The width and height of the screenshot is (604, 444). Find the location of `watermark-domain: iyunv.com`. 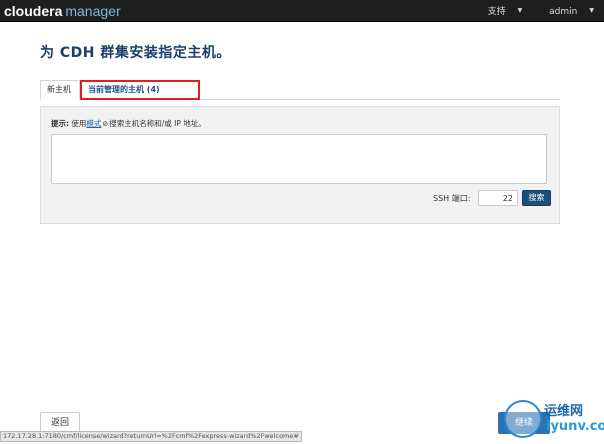

watermark-domain: iyunv.com is located at coordinates (575, 426).